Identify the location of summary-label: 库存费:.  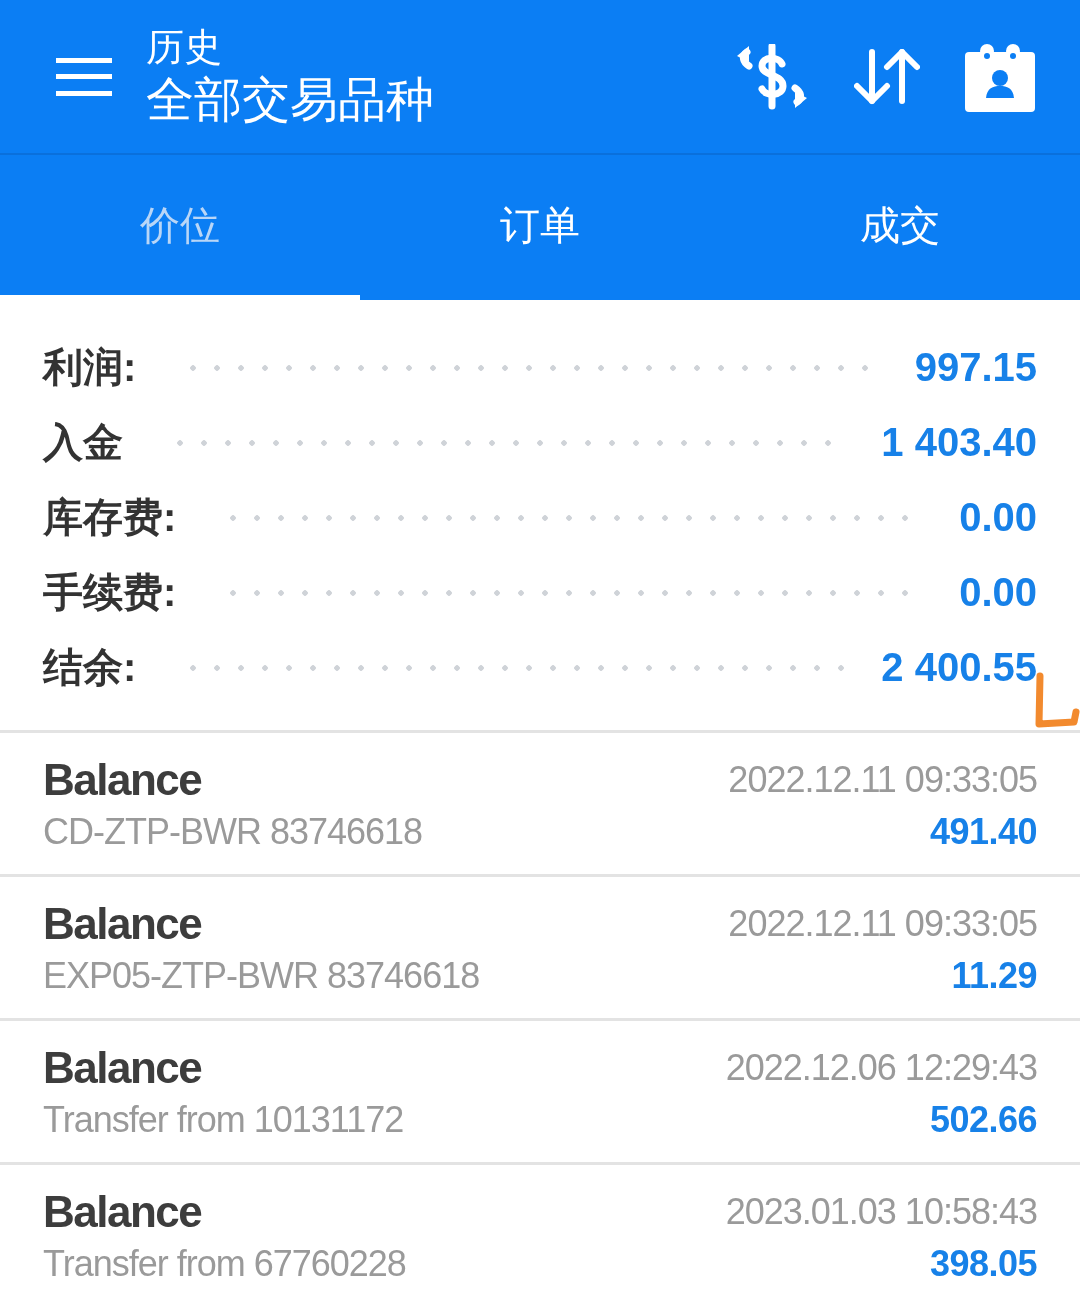
(110, 517).